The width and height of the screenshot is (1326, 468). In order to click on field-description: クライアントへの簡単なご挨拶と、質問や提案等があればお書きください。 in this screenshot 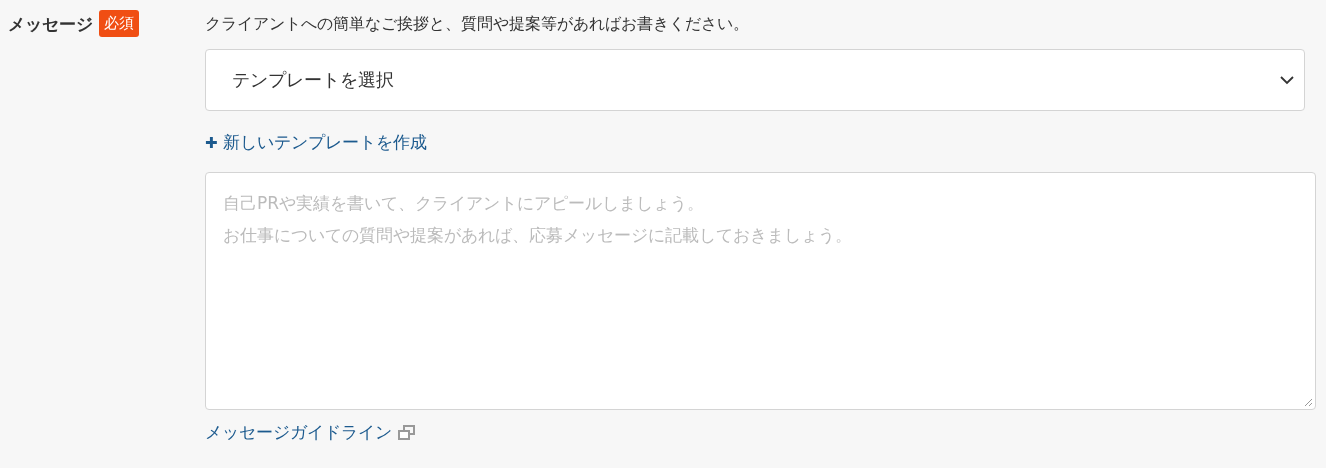, I will do `click(477, 24)`.